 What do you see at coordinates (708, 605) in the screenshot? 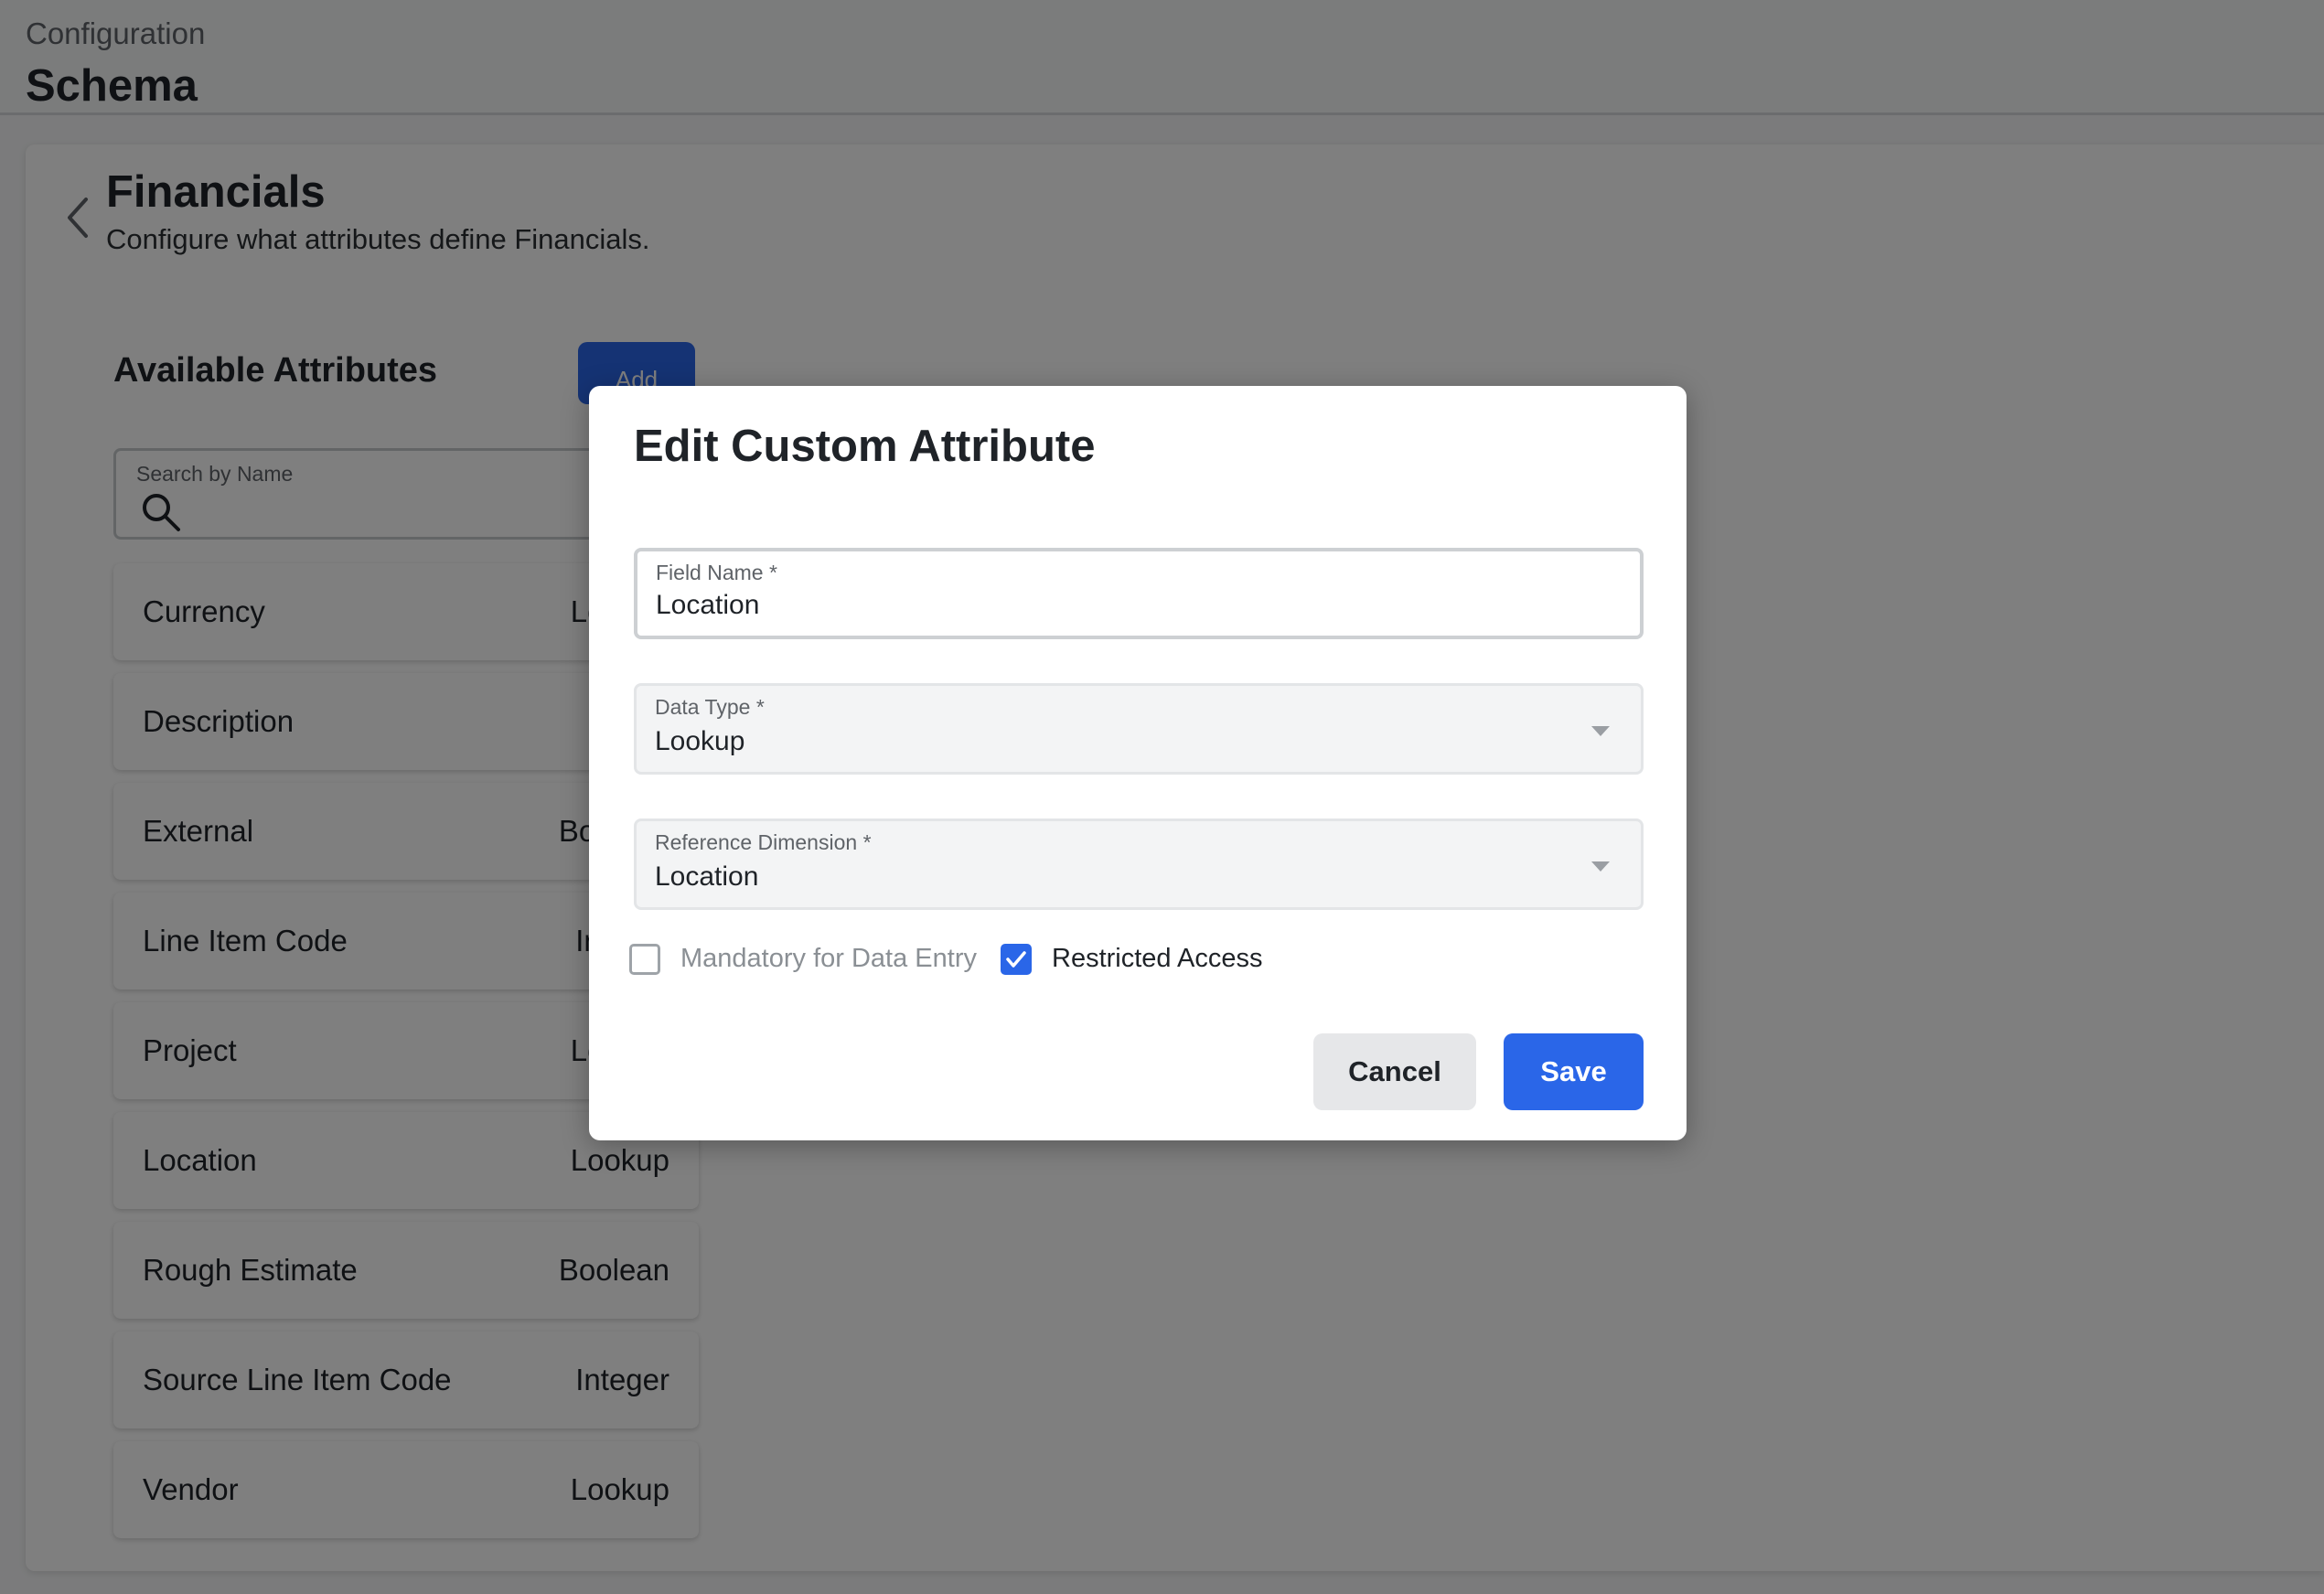
I see `field-name-value: Location` at bounding box center [708, 605].